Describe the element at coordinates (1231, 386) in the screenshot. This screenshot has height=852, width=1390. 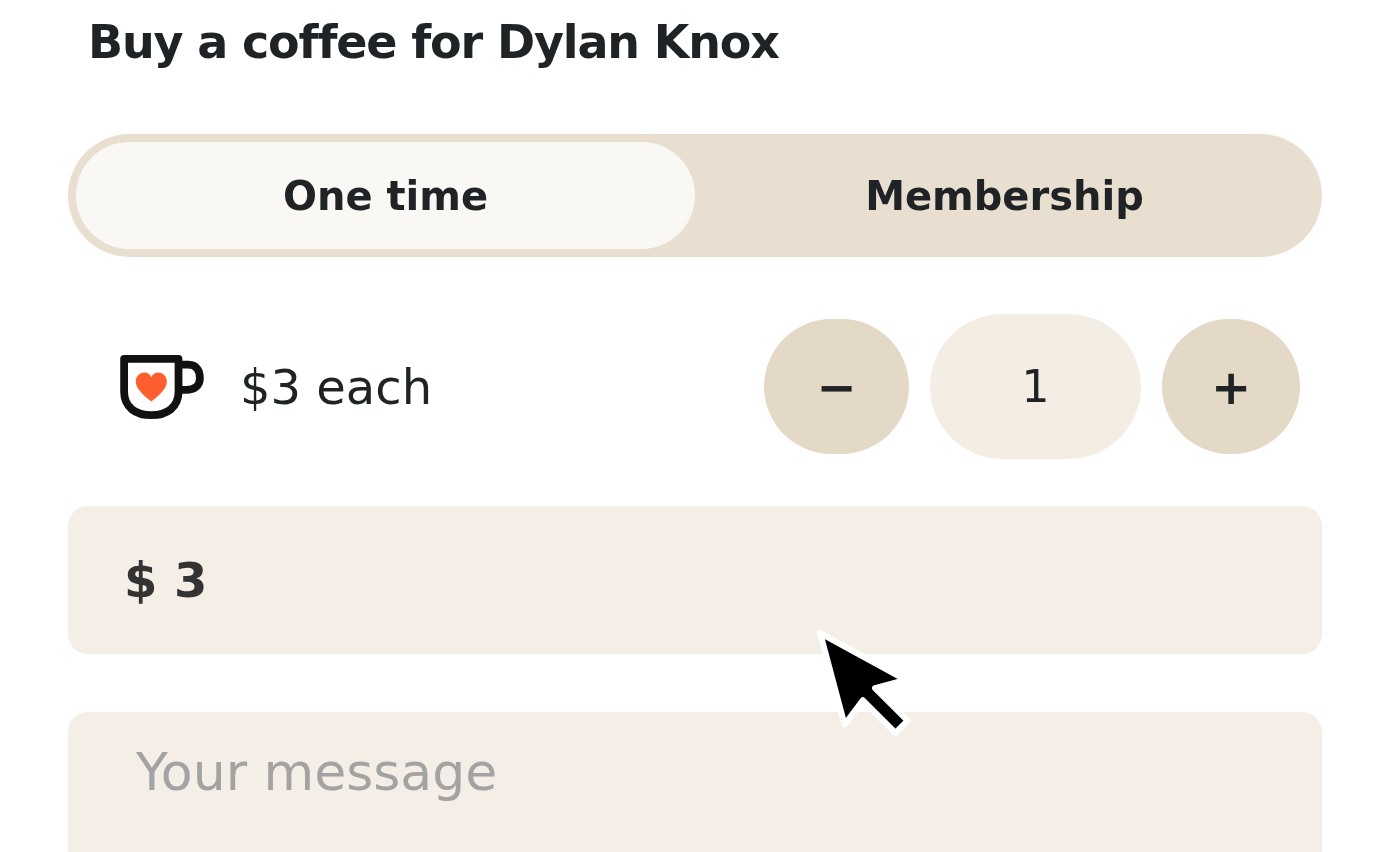
I see `increase-button: +` at that location.